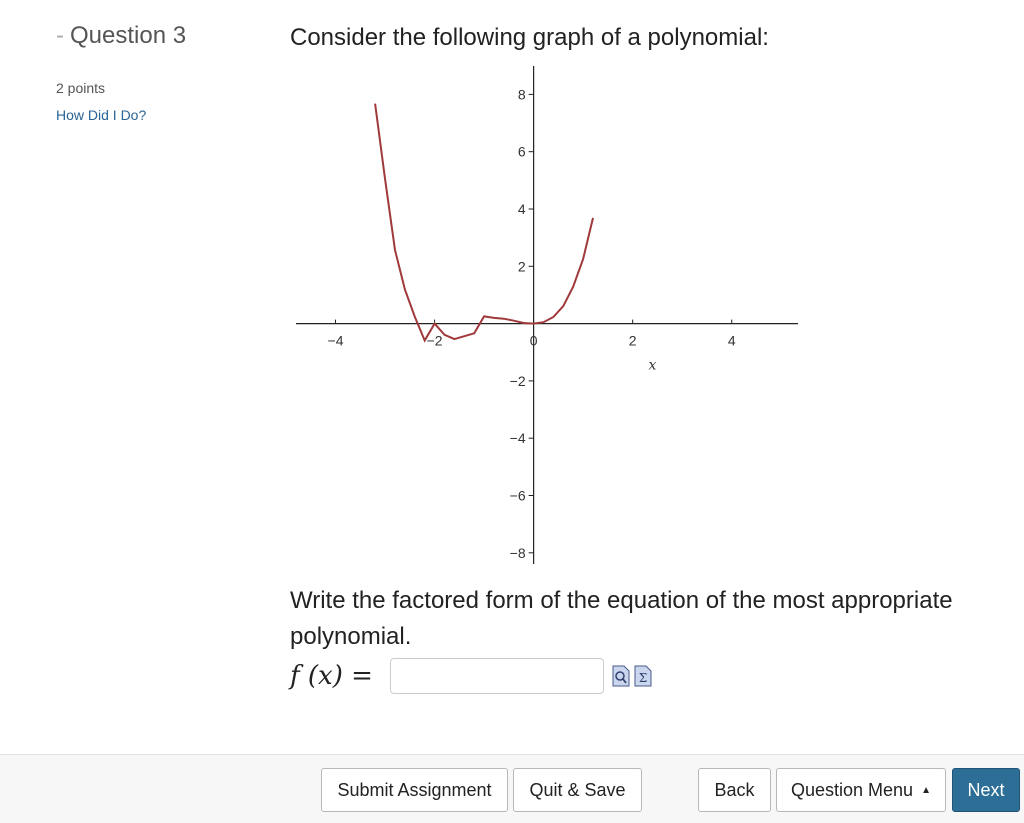 The width and height of the screenshot is (1024, 823). Describe the element at coordinates (522, 94) in the screenshot. I see `y-tick-label: 8` at that location.